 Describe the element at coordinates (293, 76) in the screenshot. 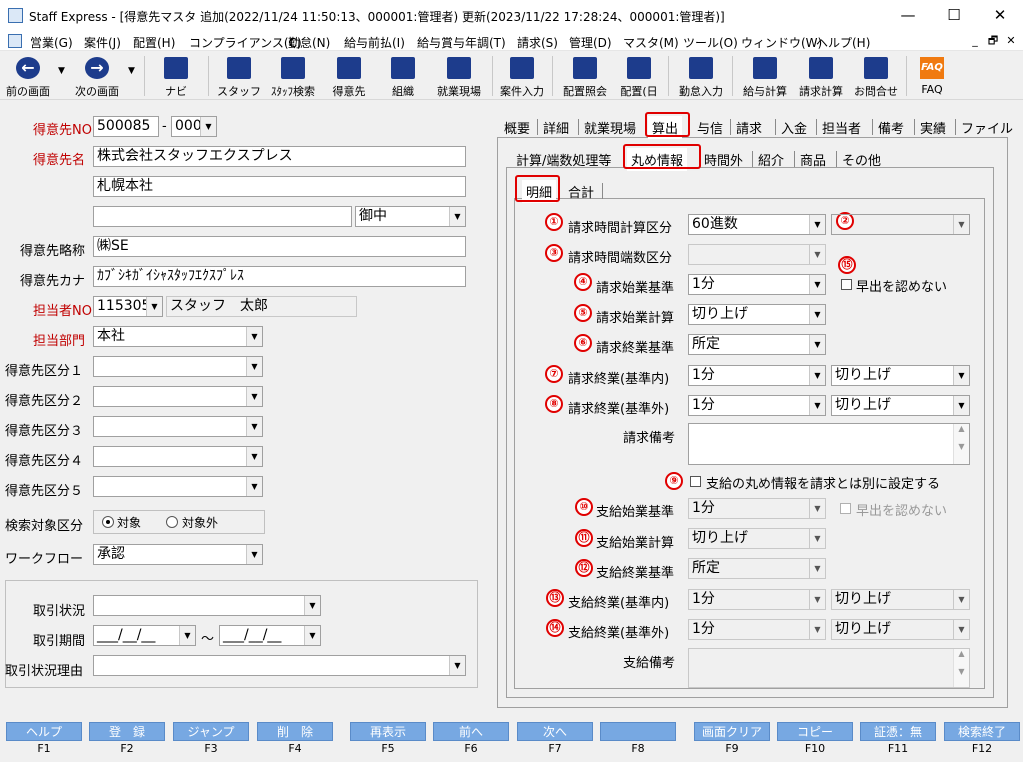

I see `staff-search-button: ｽﾀｯﾌ検索` at that location.